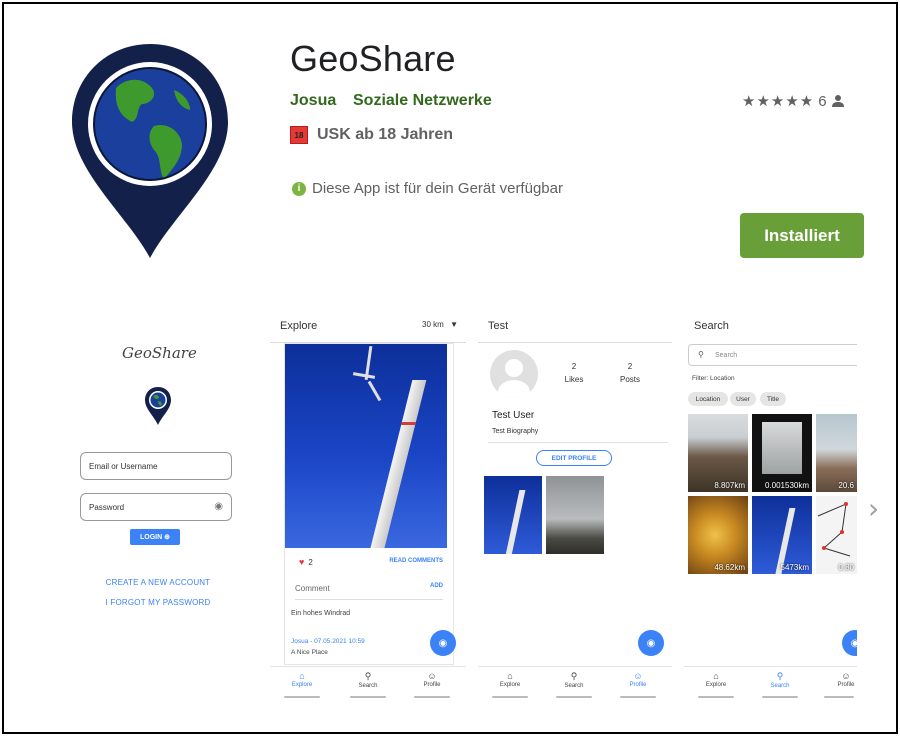 Image resolution: width=900 pixels, height=736 pixels. Describe the element at coordinates (155, 537) in the screenshot. I see `login-button: LOGIN ⊕` at that location.